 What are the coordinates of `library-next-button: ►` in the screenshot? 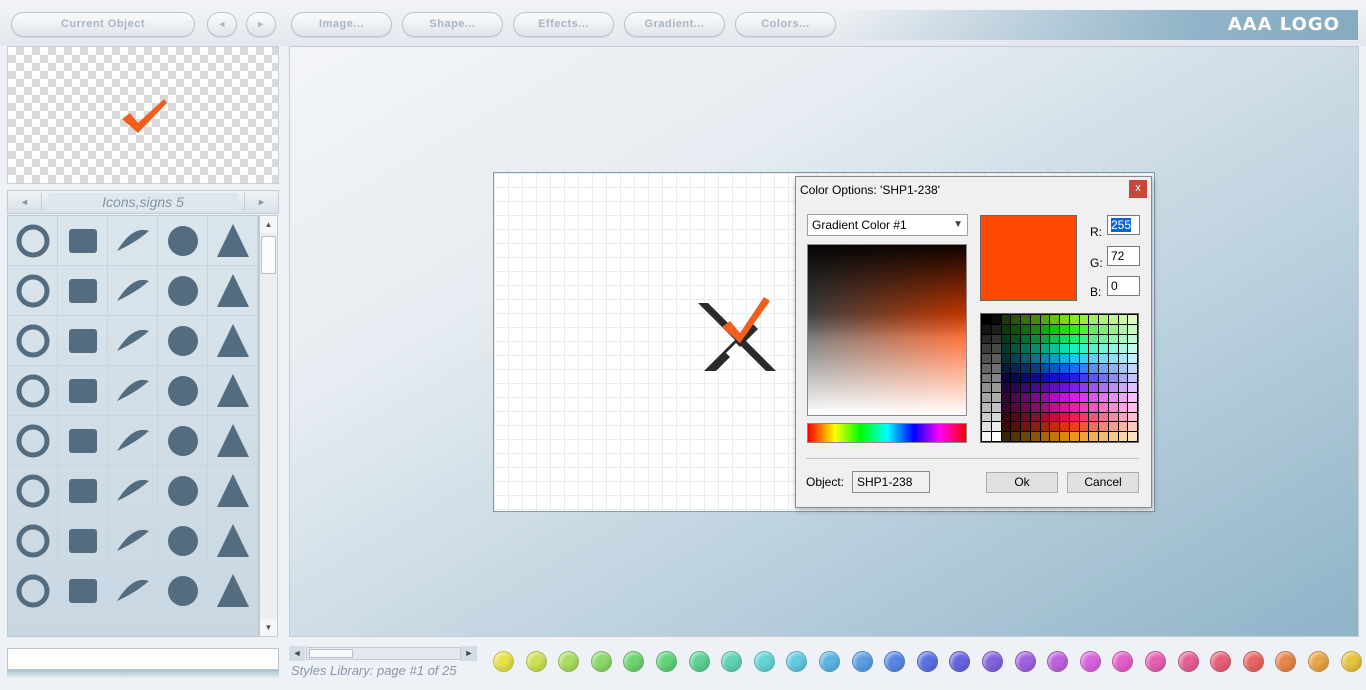 It's located at (261, 202).